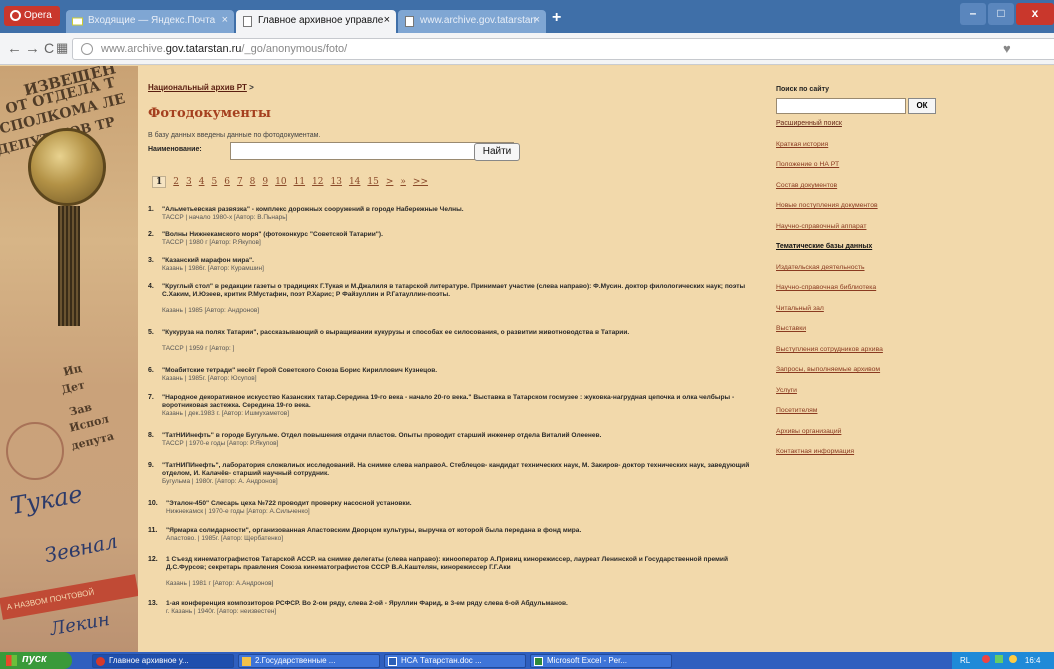 The width and height of the screenshot is (1054, 669). What do you see at coordinates (153, 503) in the screenshot?
I see `record-number: 10.` at bounding box center [153, 503].